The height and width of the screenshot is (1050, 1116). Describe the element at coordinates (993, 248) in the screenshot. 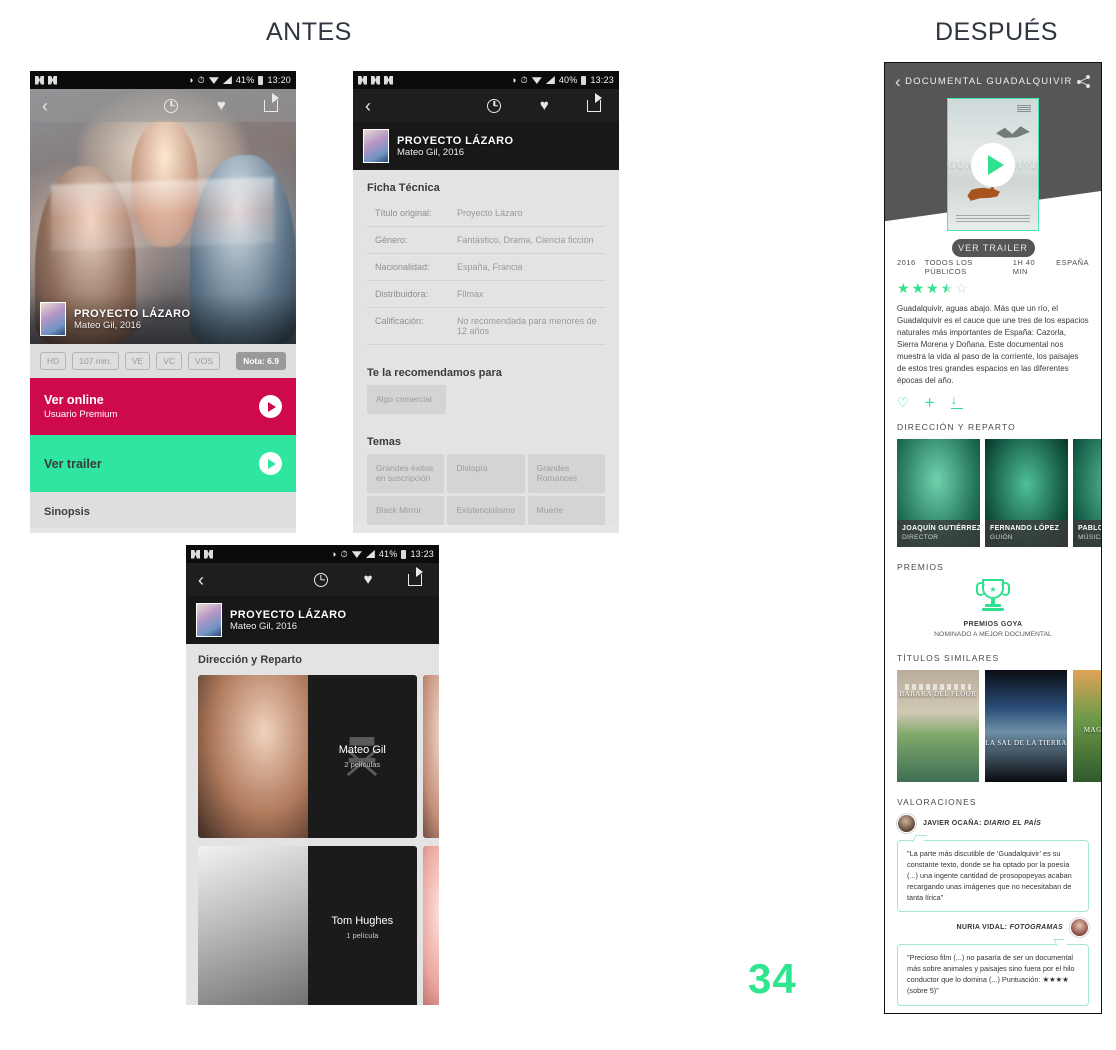

I see `ver-trailer-button: VER TRAILER` at that location.